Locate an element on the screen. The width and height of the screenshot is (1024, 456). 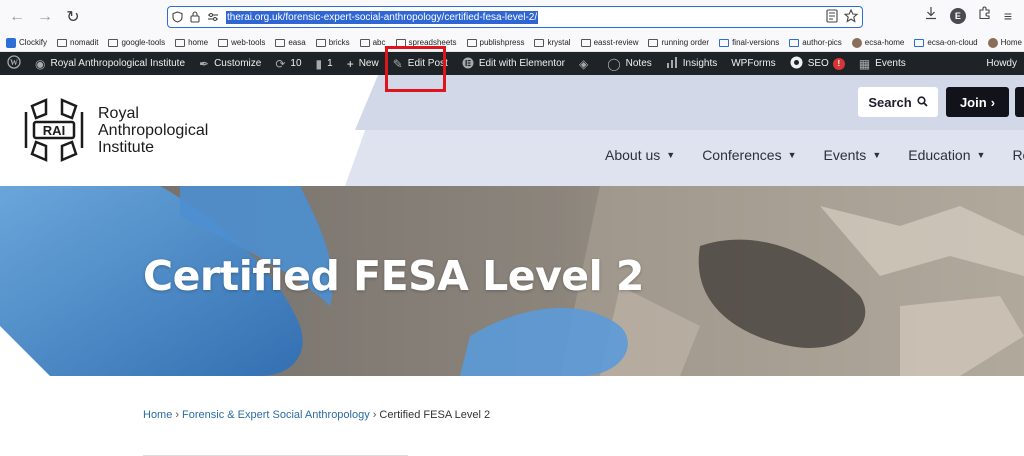
nav-label: About us is located at coordinates (633, 155).